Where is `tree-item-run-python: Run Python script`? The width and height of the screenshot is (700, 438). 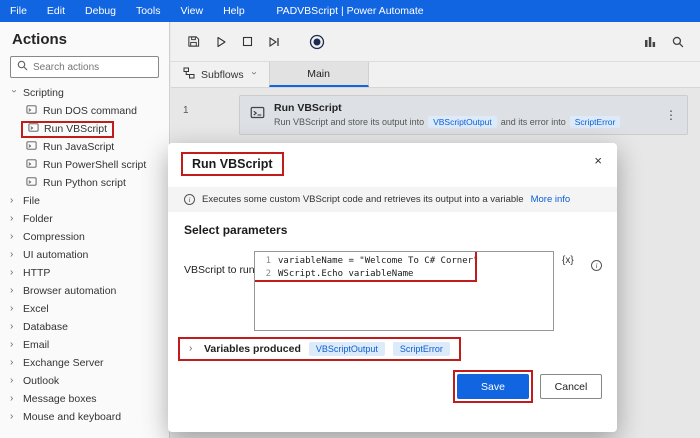
tree-item-run-python: Run Python script is located at coordinates (84, 183).